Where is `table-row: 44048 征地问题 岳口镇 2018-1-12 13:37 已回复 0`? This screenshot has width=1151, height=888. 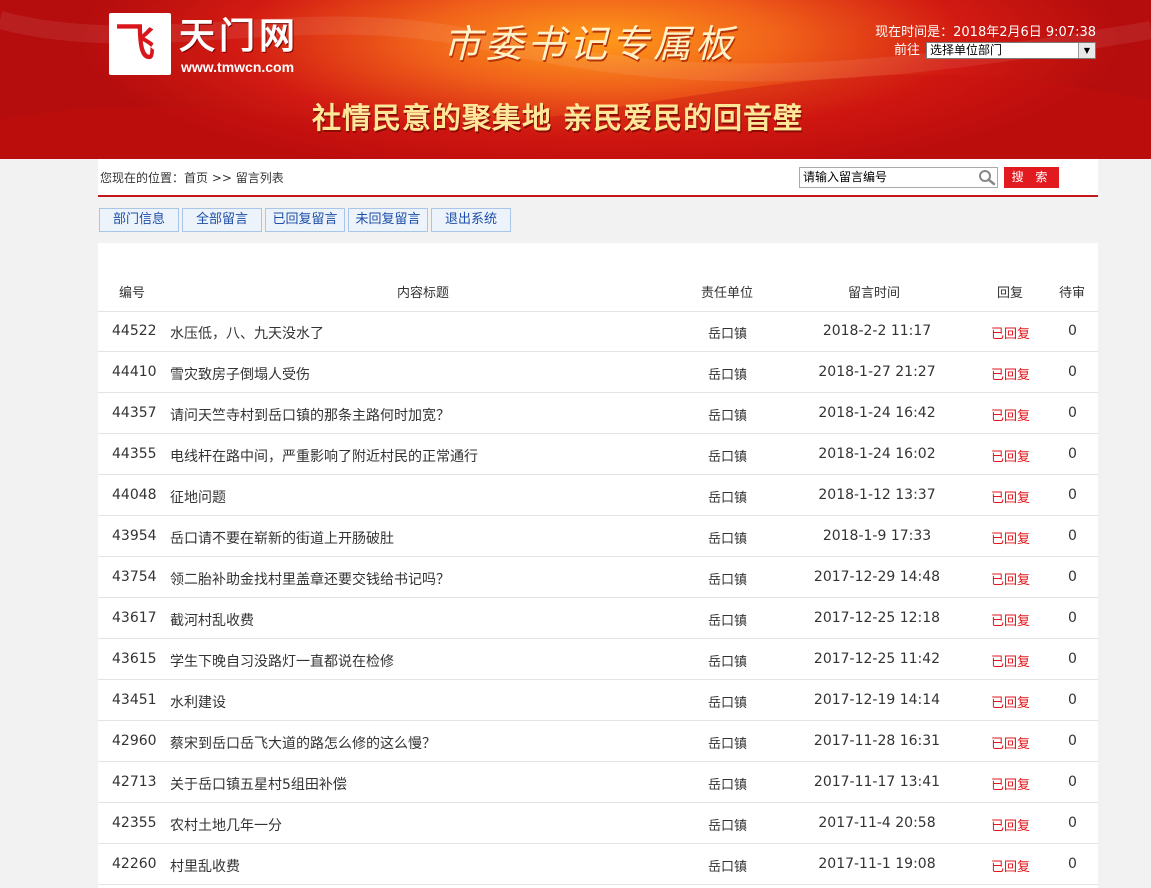
table-row: 44048 征地问题 岳口镇 2018-1-12 13:37 已回复 0 is located at coordinates (598, 495).